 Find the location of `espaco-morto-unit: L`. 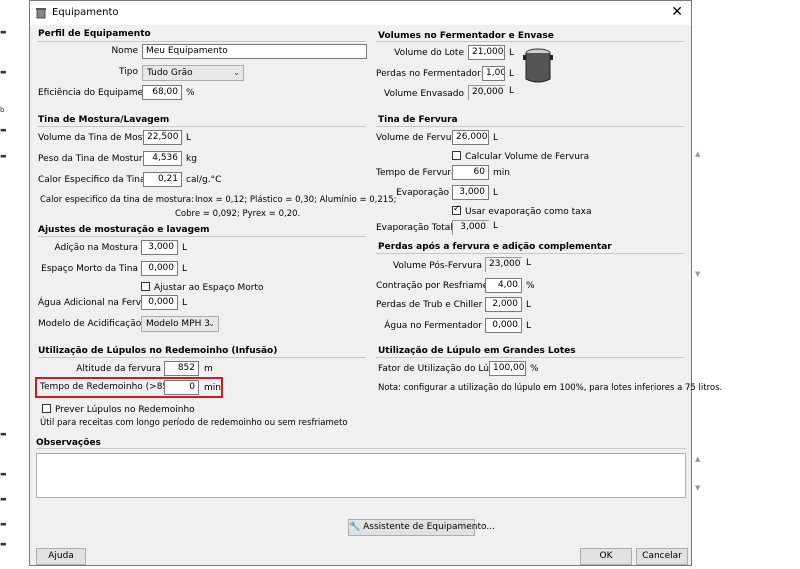

espaco-morto-unit: L is located at coordinates (185, 269).